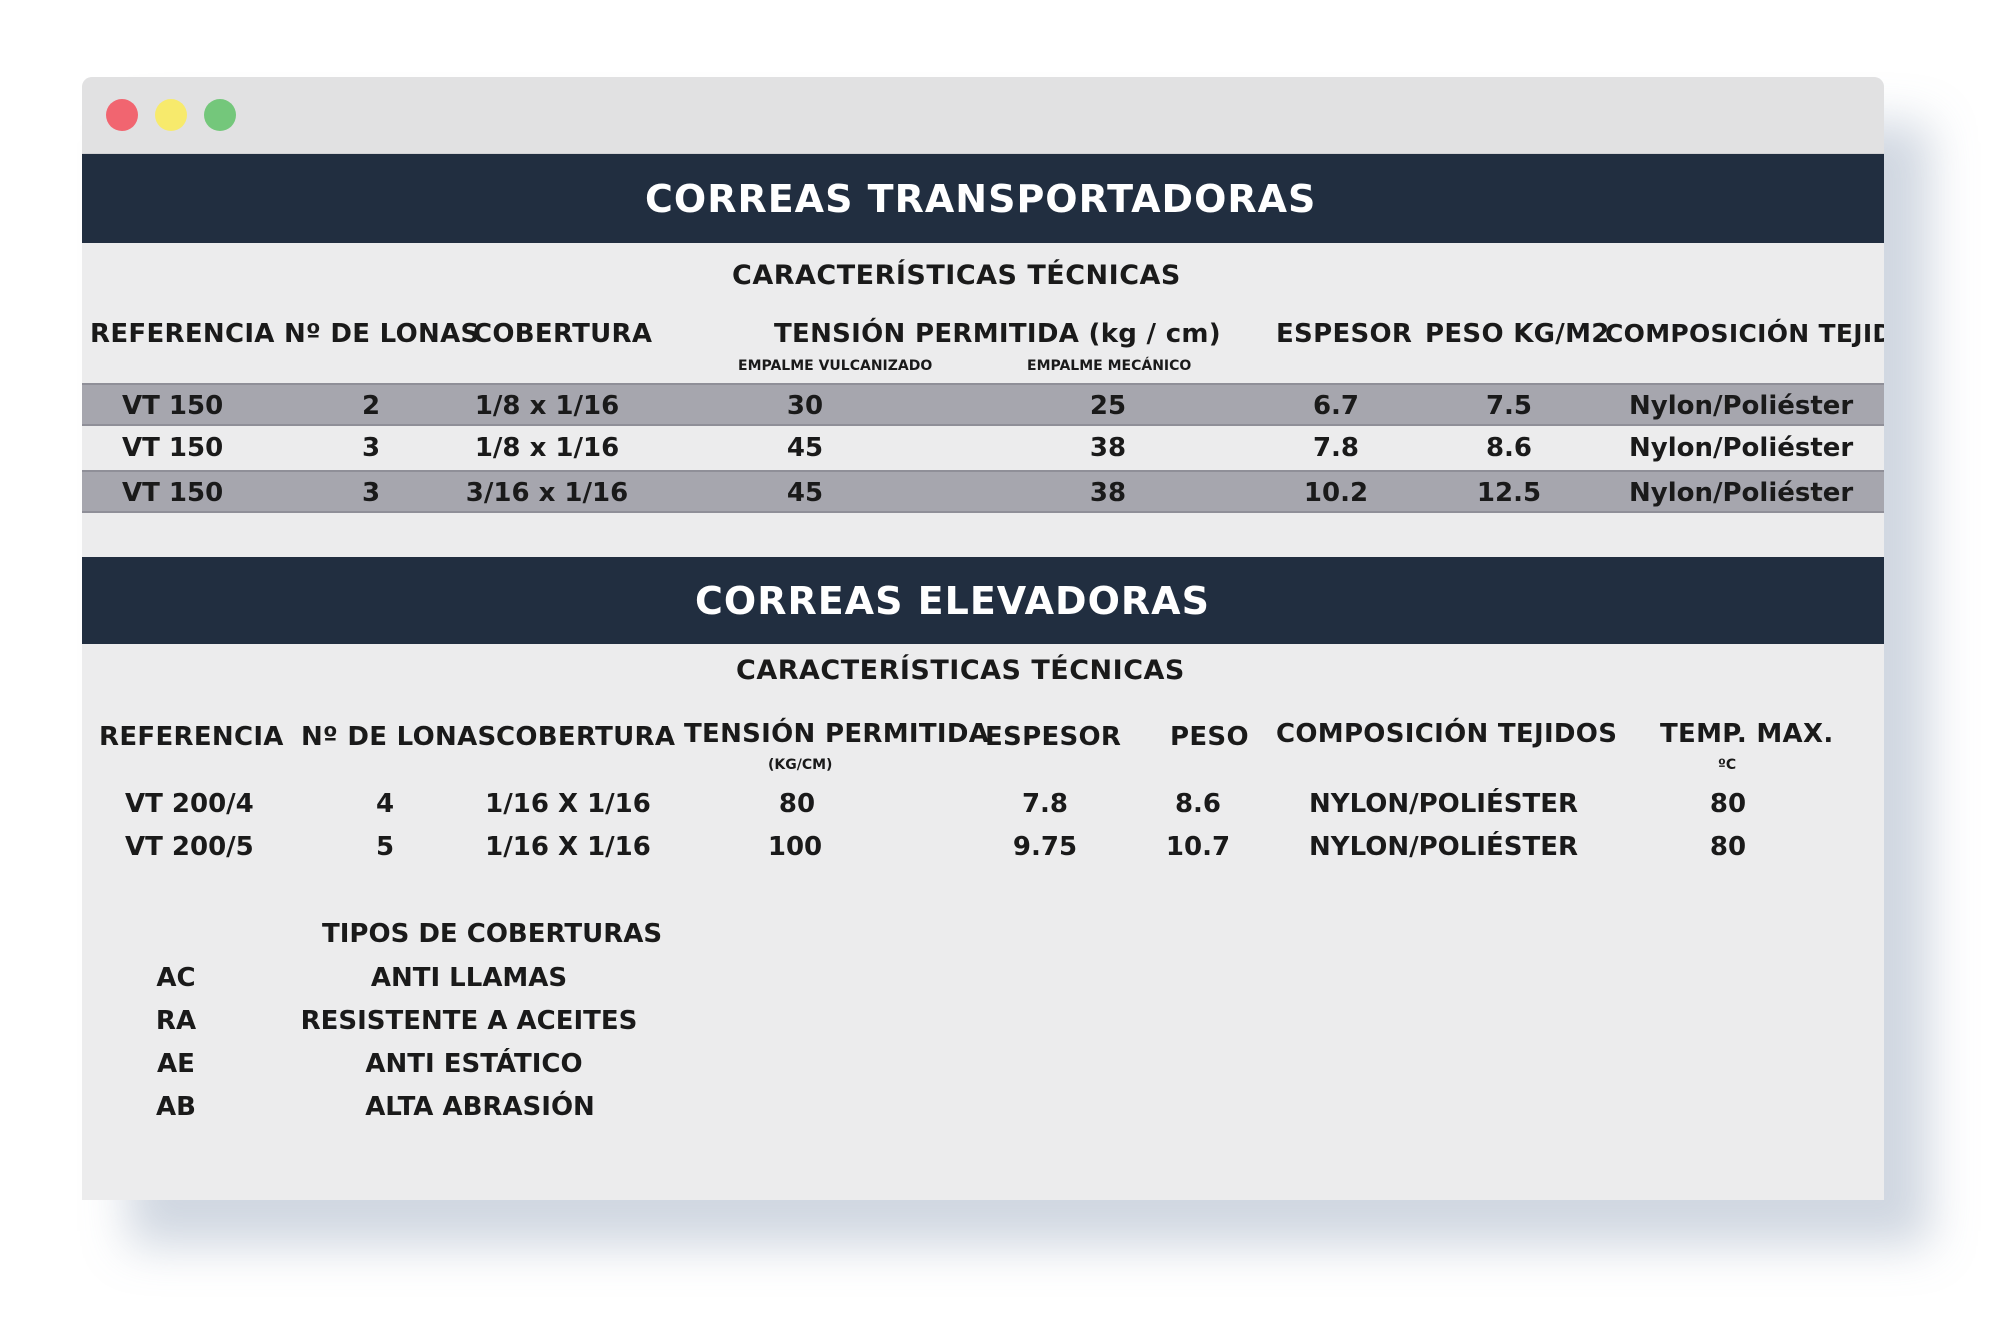 This screenshot has width=2000, height=1324. I want to click on elevator-section-banner: CORREAS ELEVADORAS, so click(983, 600).